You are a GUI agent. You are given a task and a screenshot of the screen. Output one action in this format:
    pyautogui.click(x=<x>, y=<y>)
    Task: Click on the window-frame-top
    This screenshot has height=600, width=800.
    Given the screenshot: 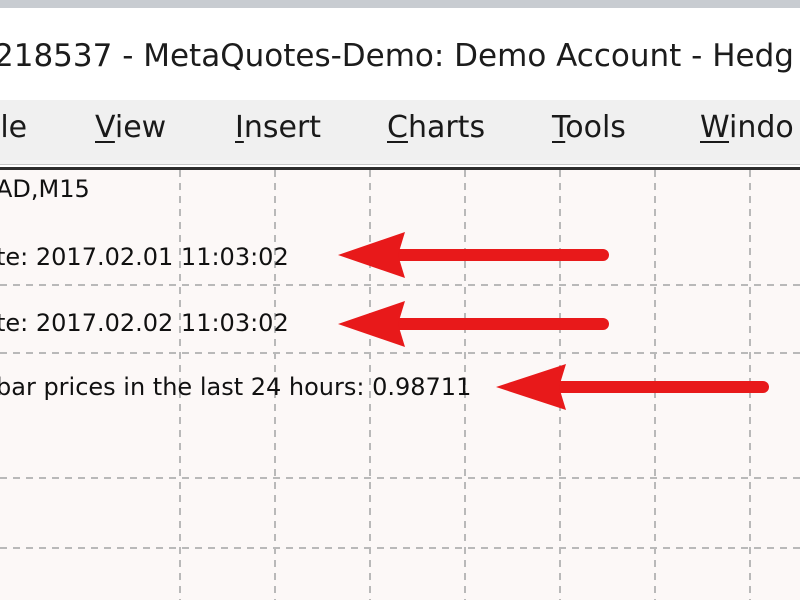 What is the action you would take?
    pyautogui.click(x=400, y=4)
    